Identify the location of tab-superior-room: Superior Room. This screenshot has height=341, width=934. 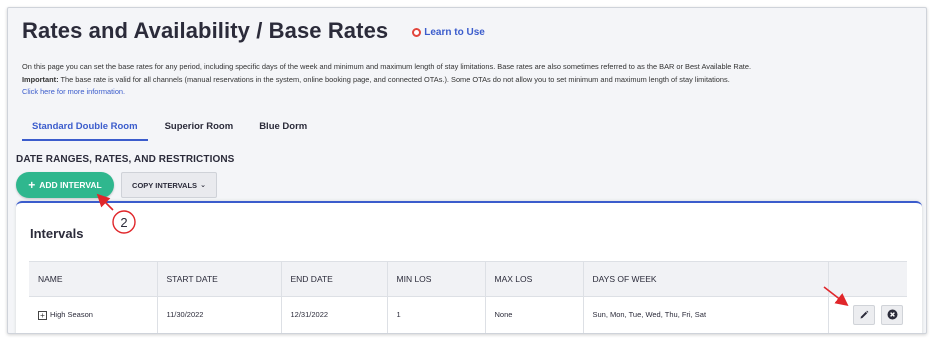
(199, 128).